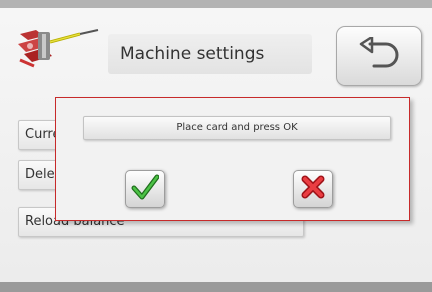  I want to click on top-bar, so click(216, 4).